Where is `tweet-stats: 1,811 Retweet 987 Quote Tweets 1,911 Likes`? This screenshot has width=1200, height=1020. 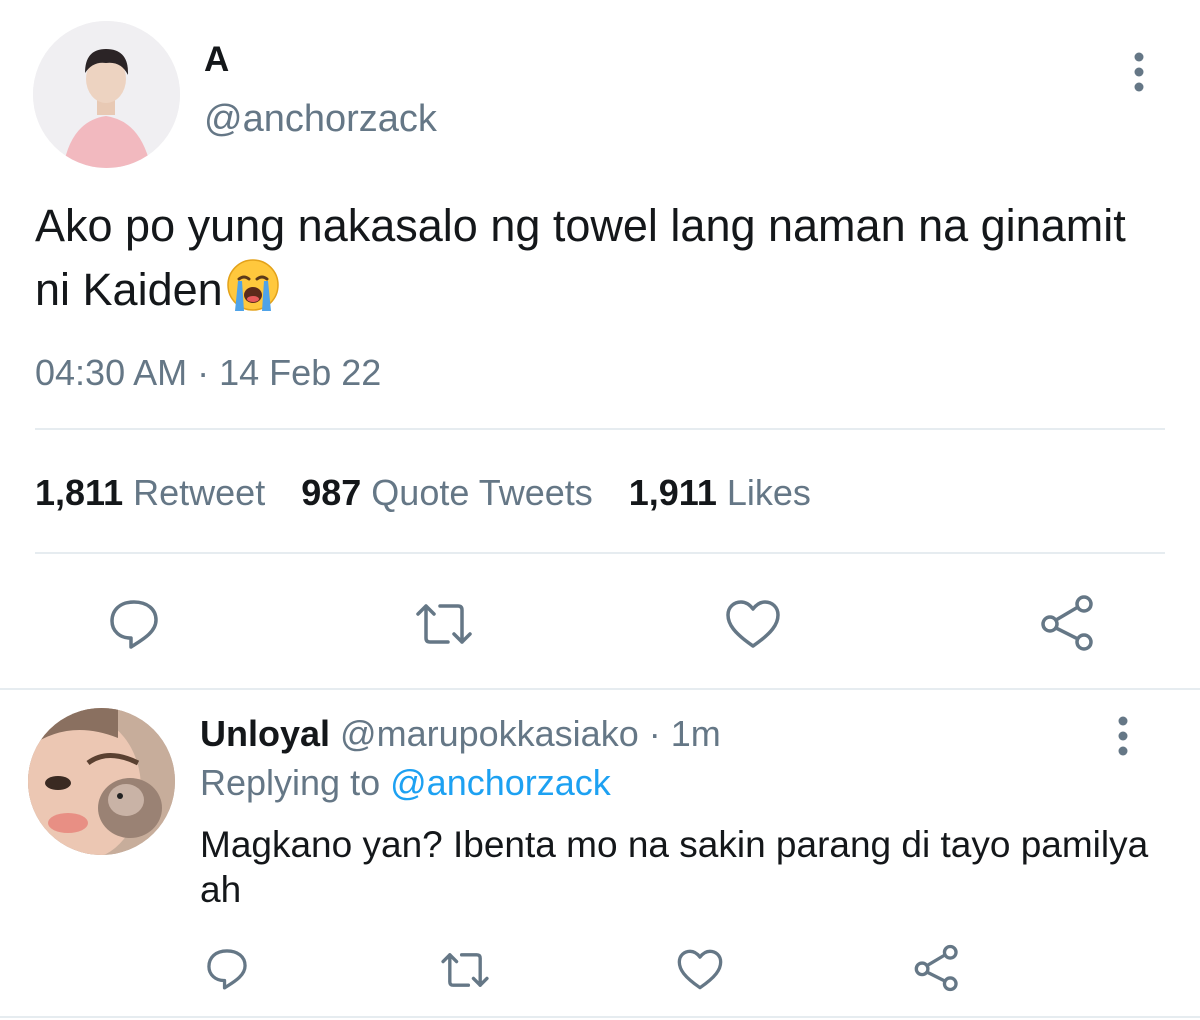 tweet-stats: 1,811 Retweet 987 Quote Tweets 1,911 Likes is located at coordinates (423, 493).